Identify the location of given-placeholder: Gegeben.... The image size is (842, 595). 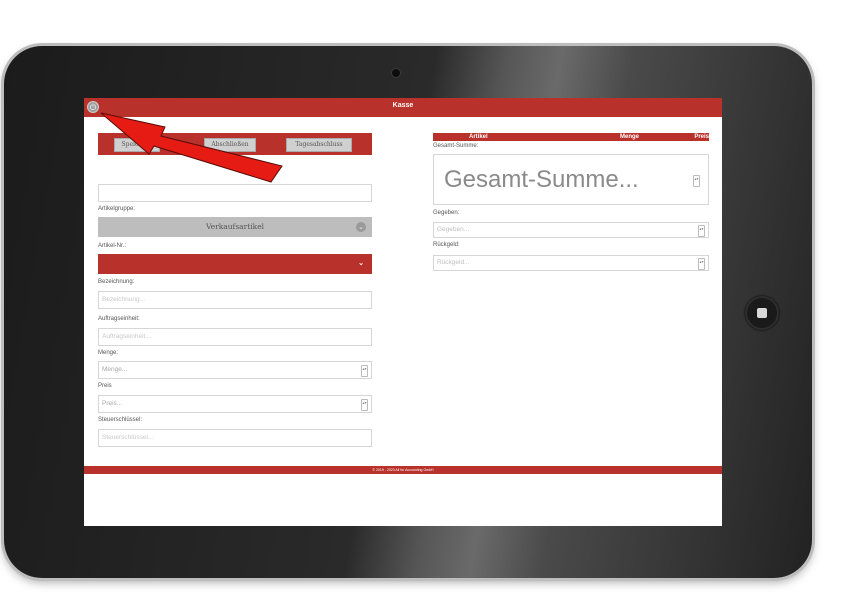
(453, 229).